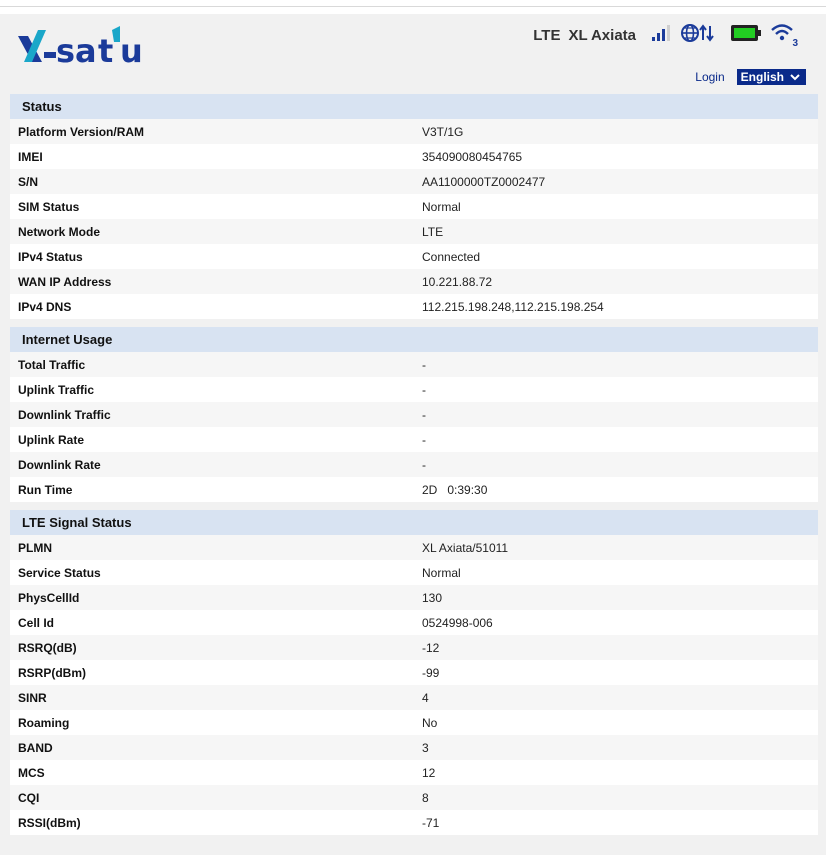 This screenshot has height=855, width=826. I want to click on row-value: 130, so click(432, 597).